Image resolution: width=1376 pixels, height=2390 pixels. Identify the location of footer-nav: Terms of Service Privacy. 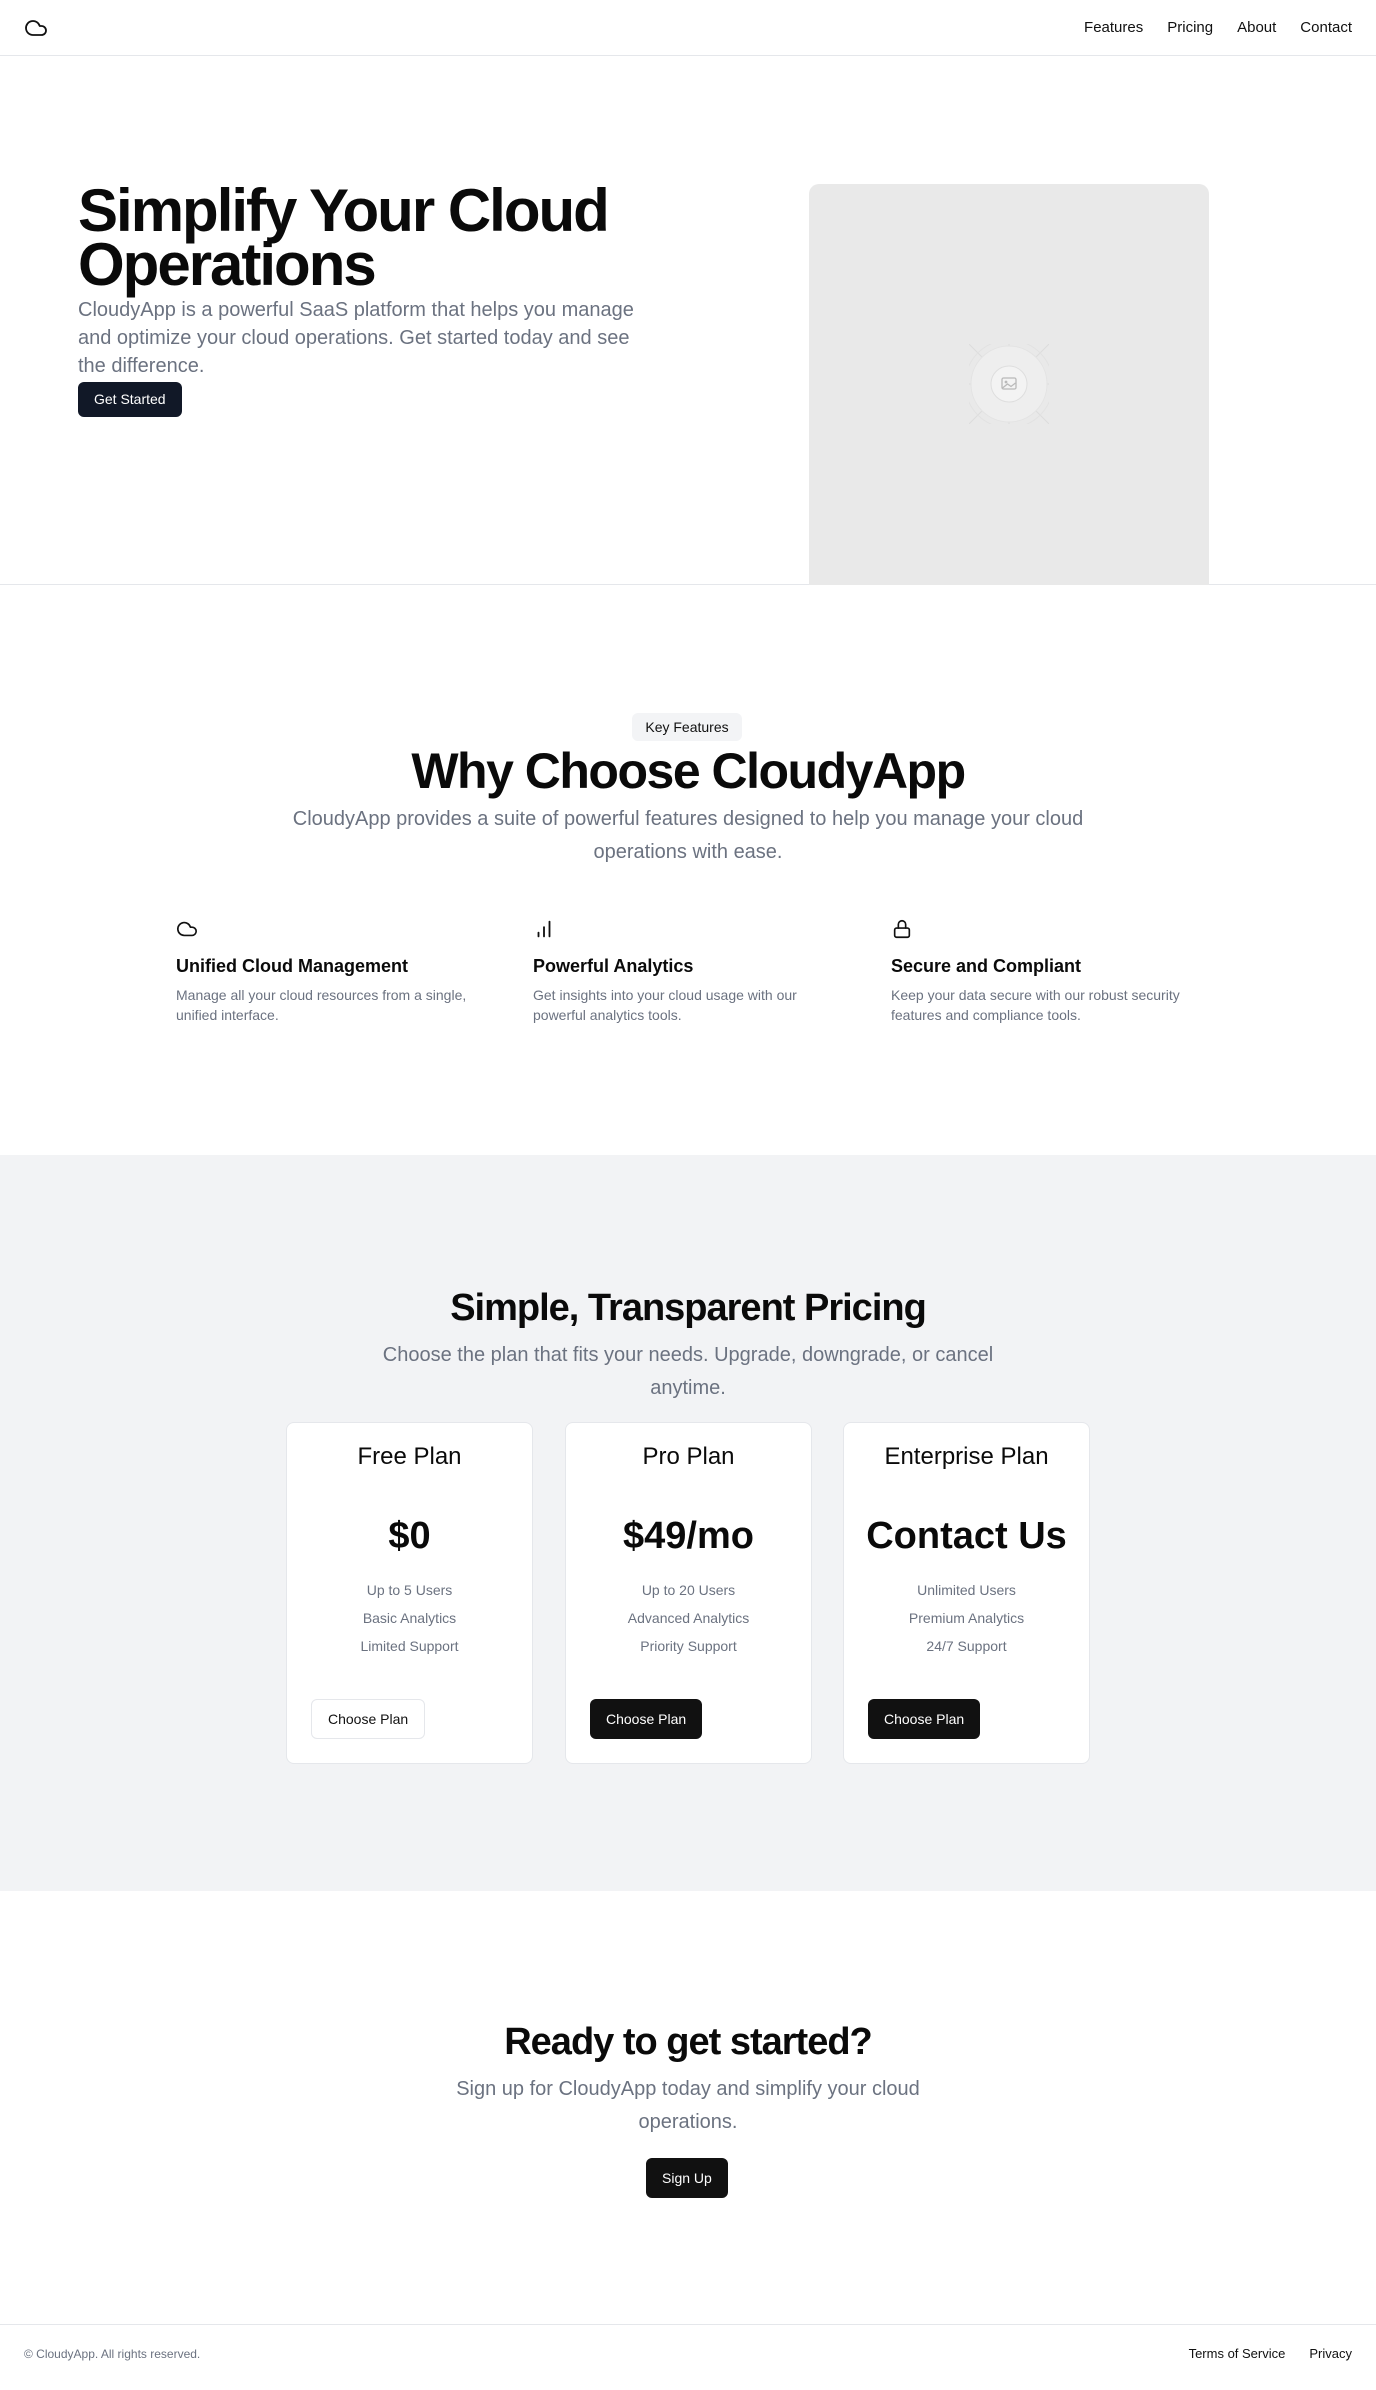
(1270, 2353).